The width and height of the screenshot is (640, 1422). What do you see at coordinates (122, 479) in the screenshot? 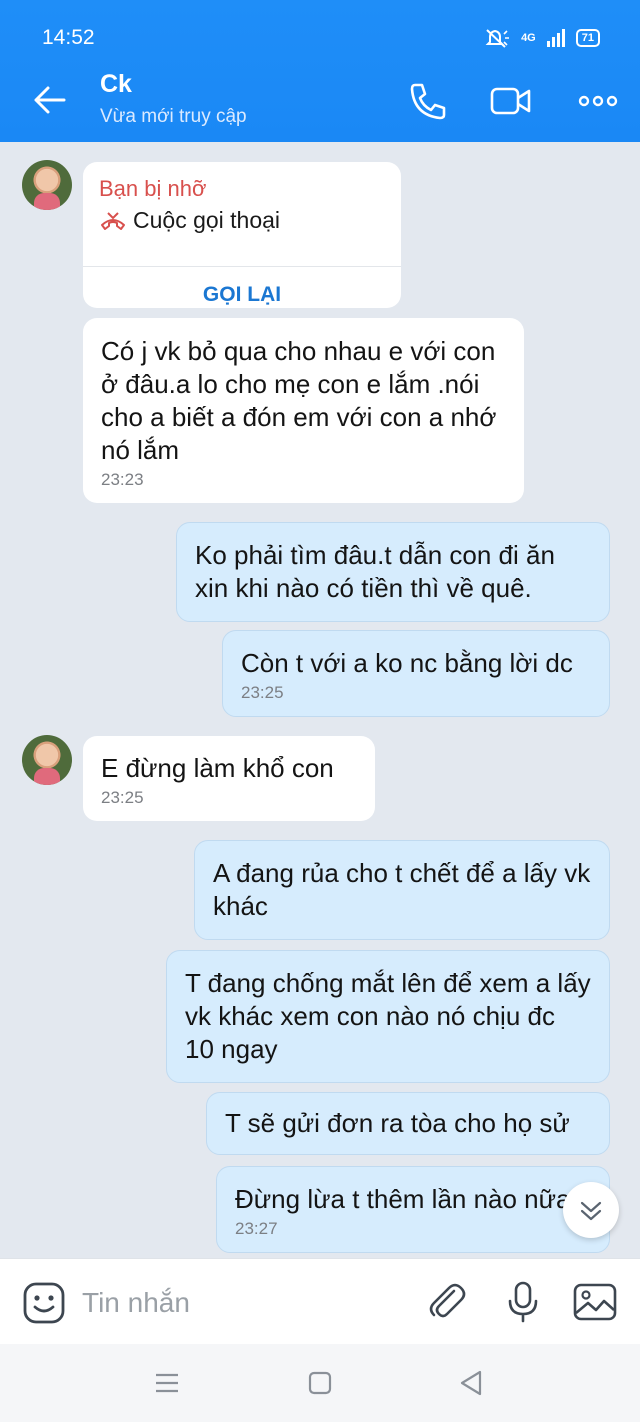
I see `message-time: 23:23` at bounding box center [122, 479].